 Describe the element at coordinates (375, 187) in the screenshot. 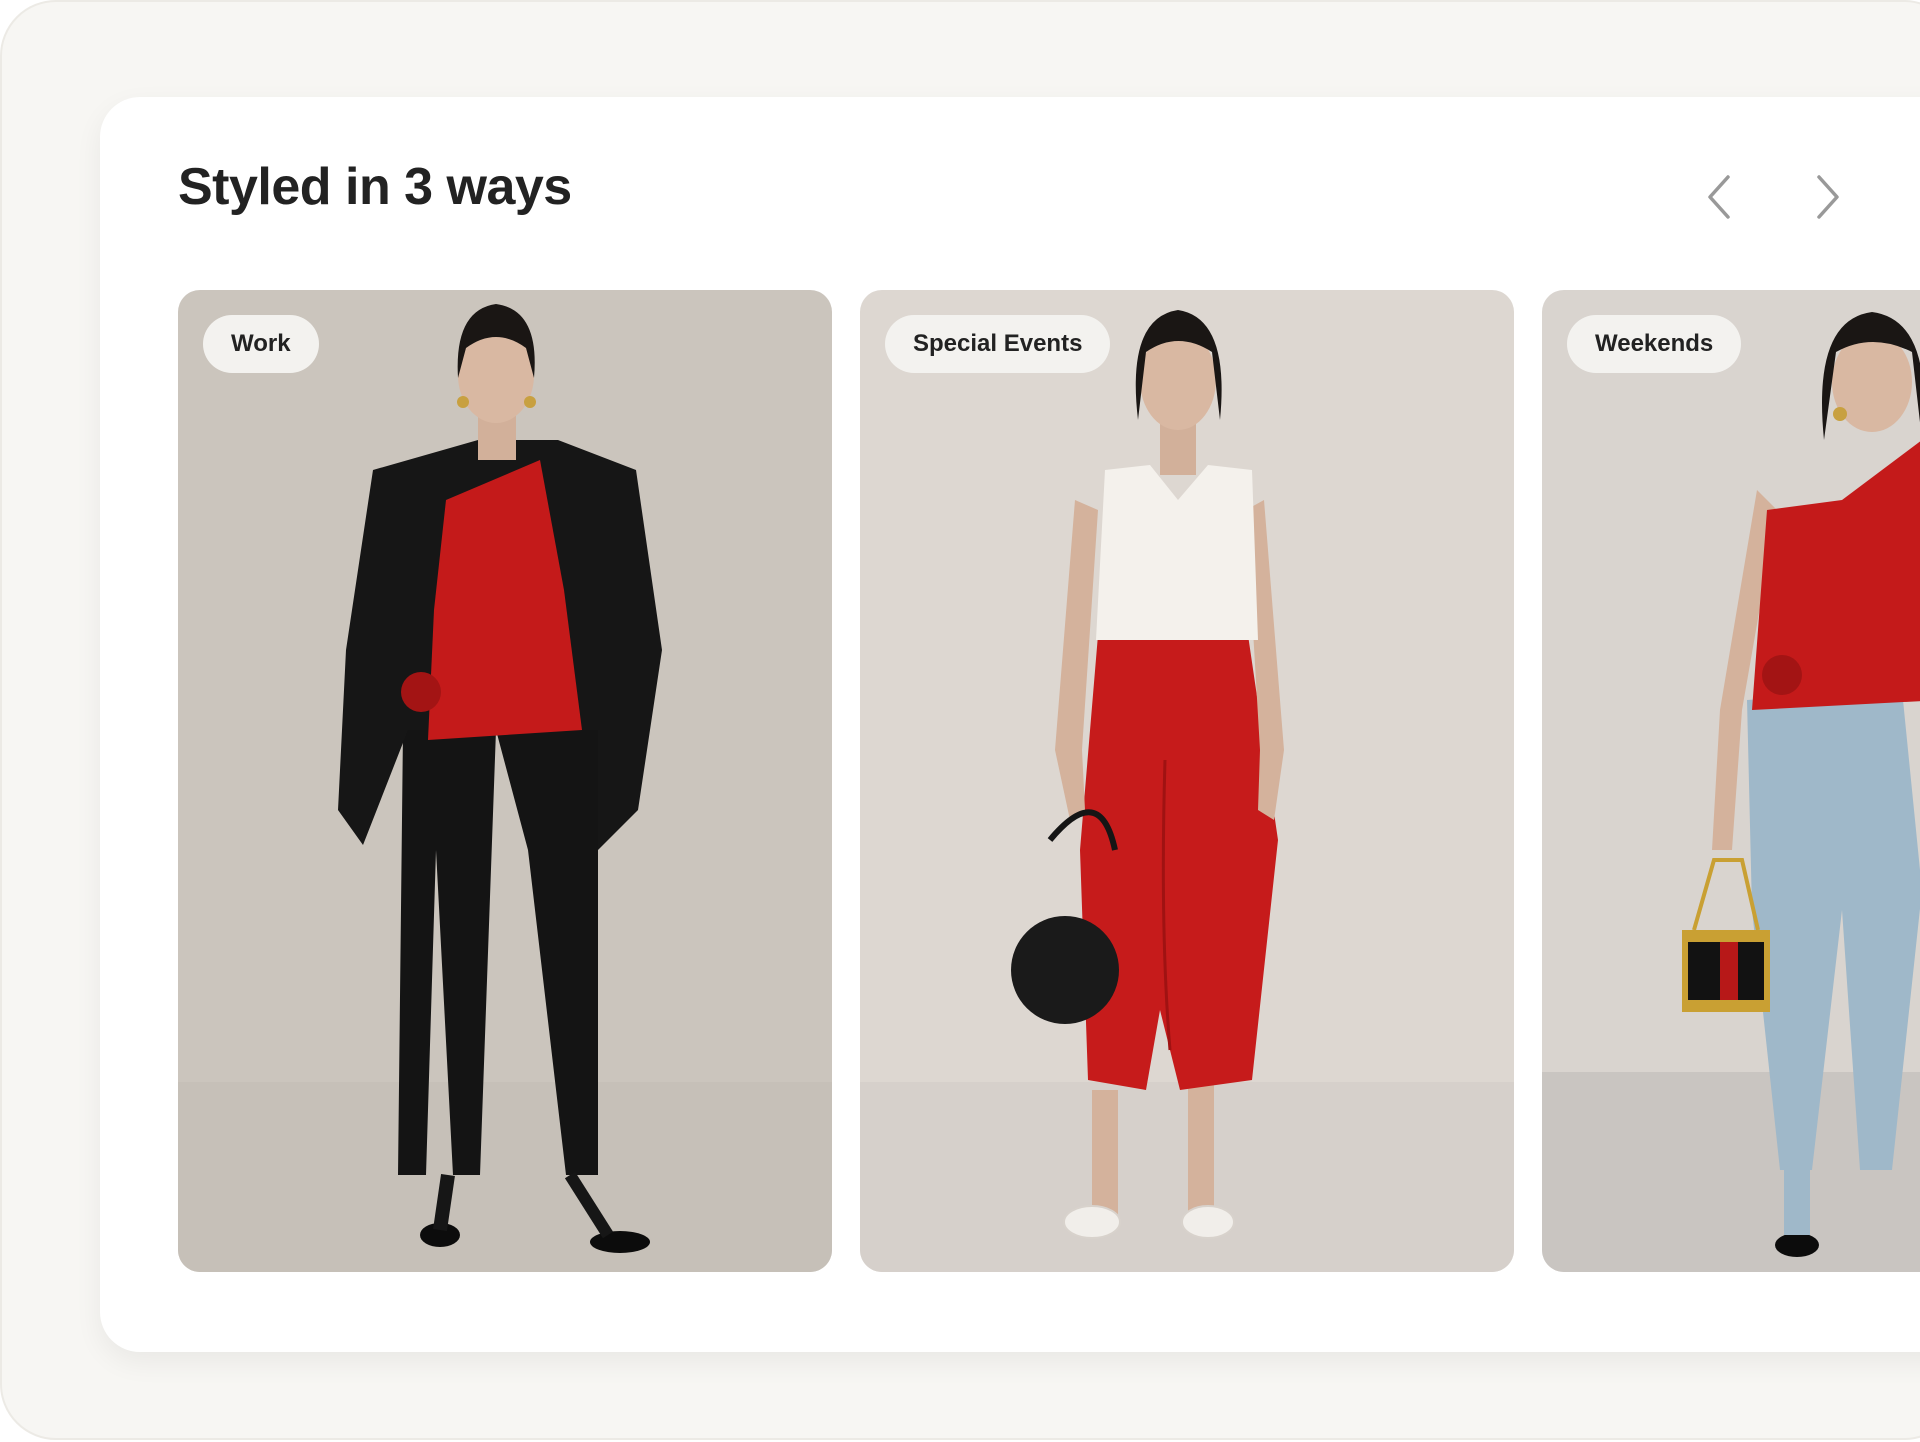

I see `section-title: Styled in 3 ways` at that location.